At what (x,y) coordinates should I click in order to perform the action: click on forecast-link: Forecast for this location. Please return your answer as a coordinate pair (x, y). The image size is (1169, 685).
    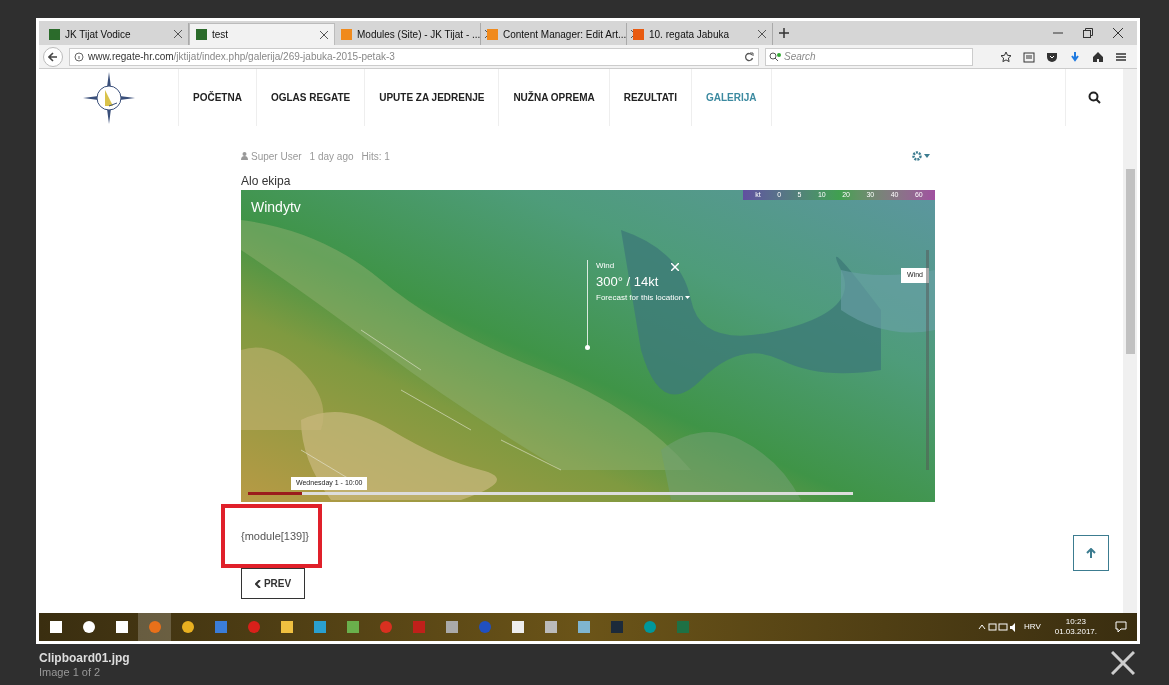
    Looking at the image, I should click on (640, 297).